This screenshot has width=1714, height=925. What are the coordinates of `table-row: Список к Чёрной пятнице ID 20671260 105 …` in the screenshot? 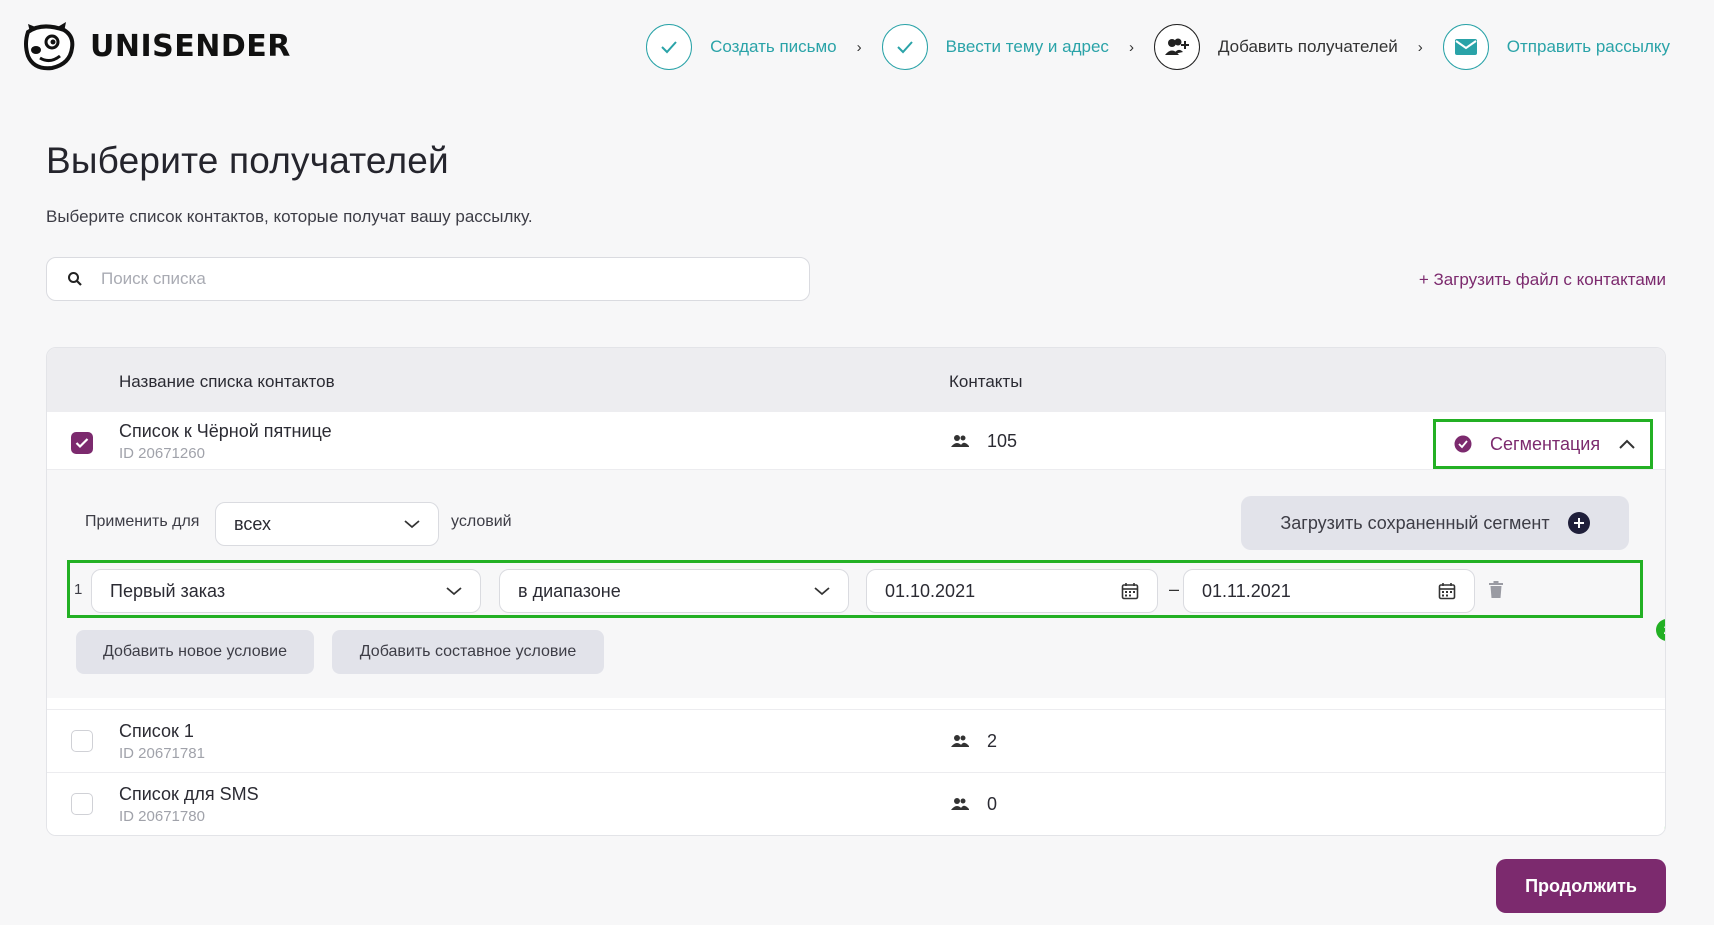 It's located at (856, 440).